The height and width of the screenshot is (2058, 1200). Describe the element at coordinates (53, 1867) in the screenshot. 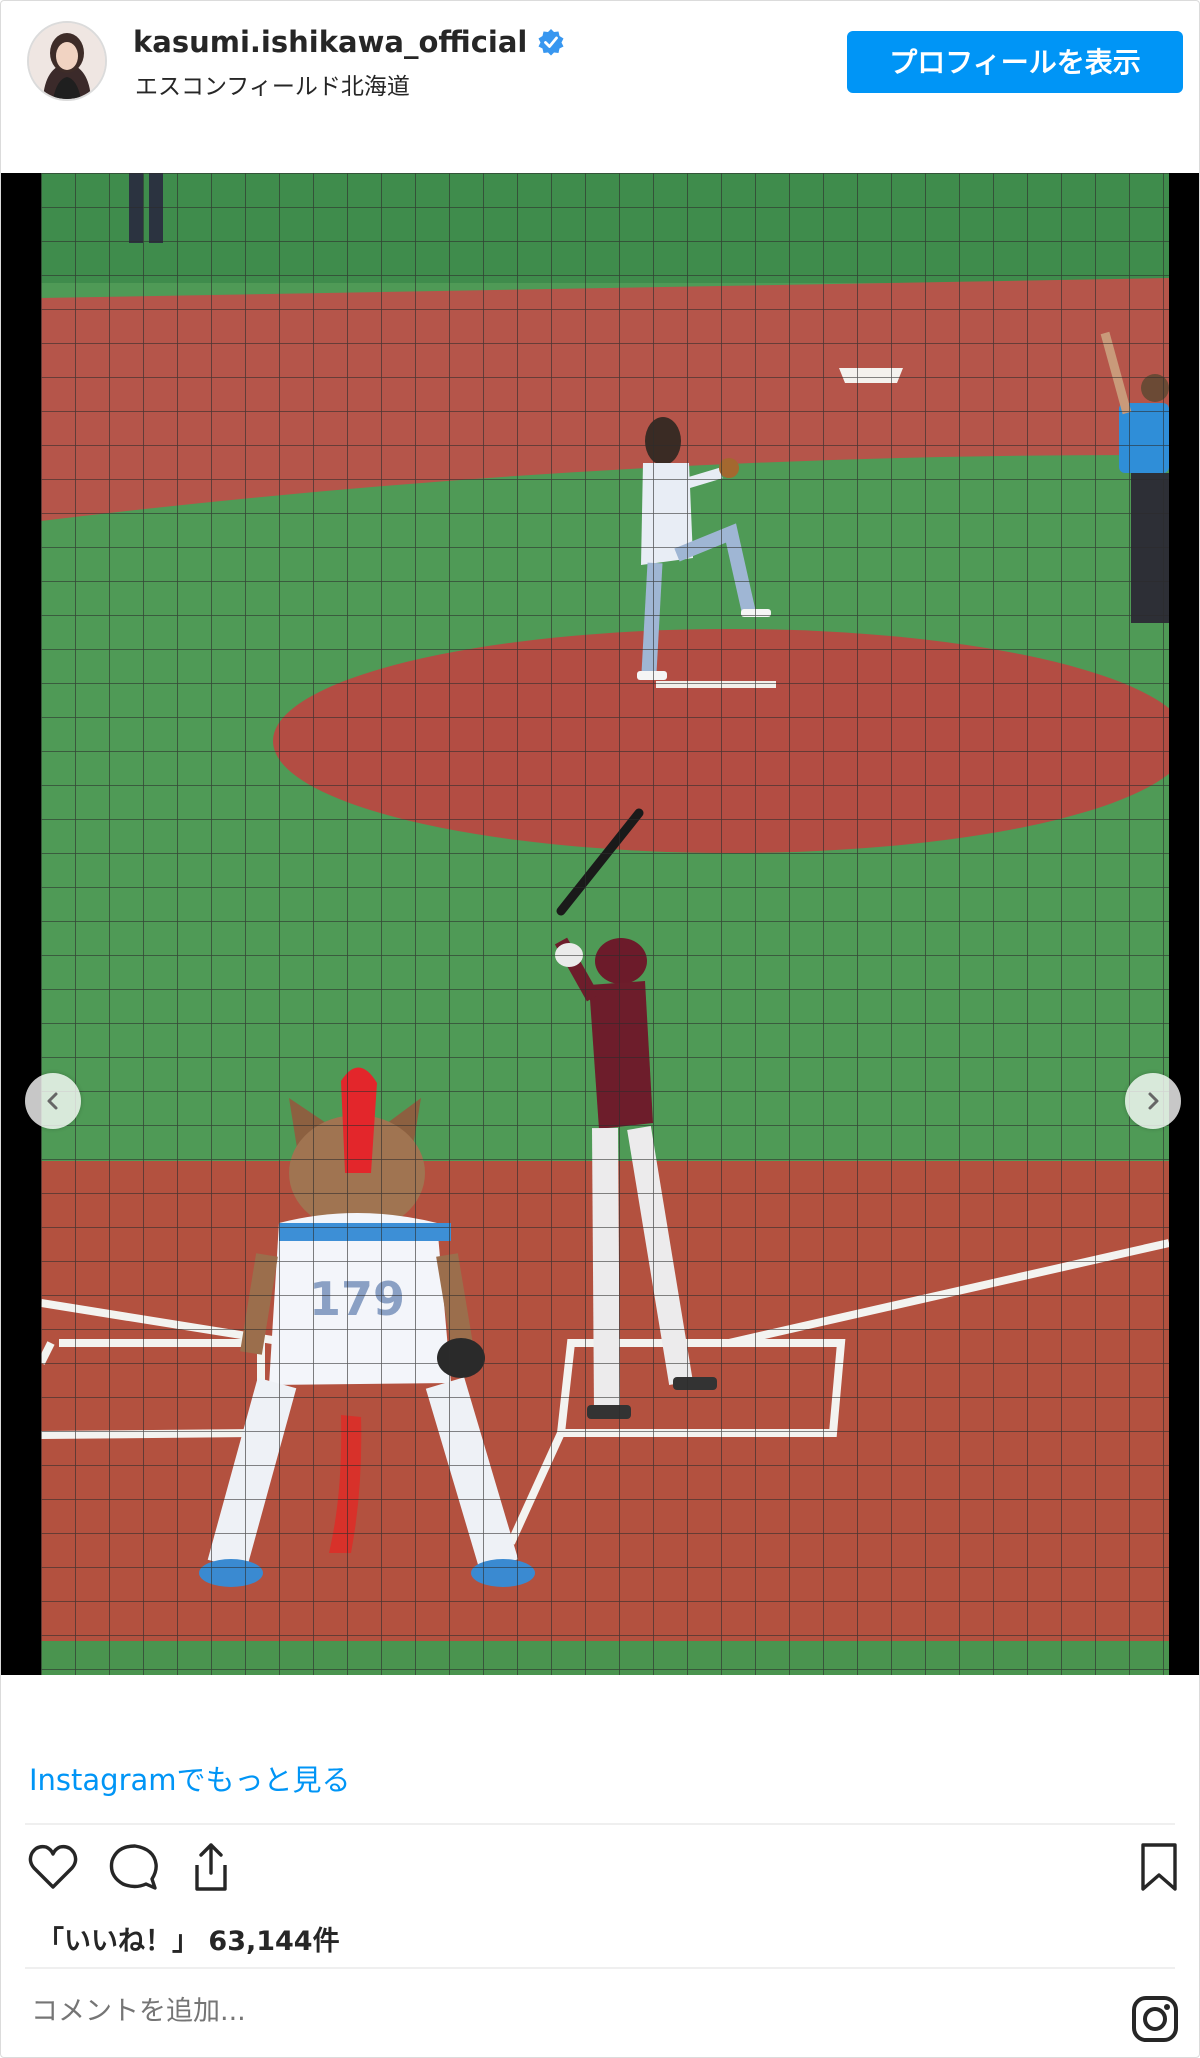

I see `heart-icon` at that location.